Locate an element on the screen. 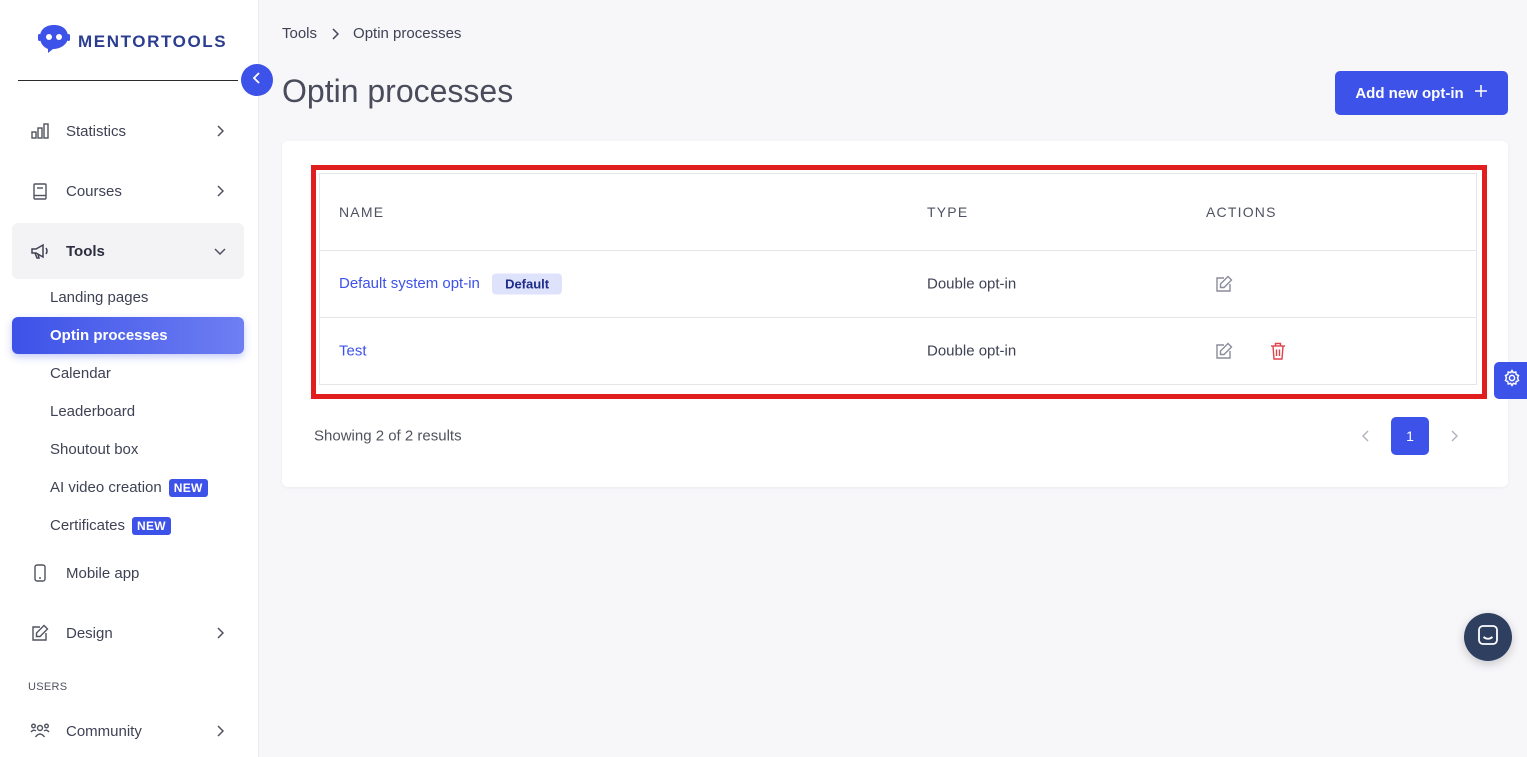  book-icon is located at coordinates (40, 191).